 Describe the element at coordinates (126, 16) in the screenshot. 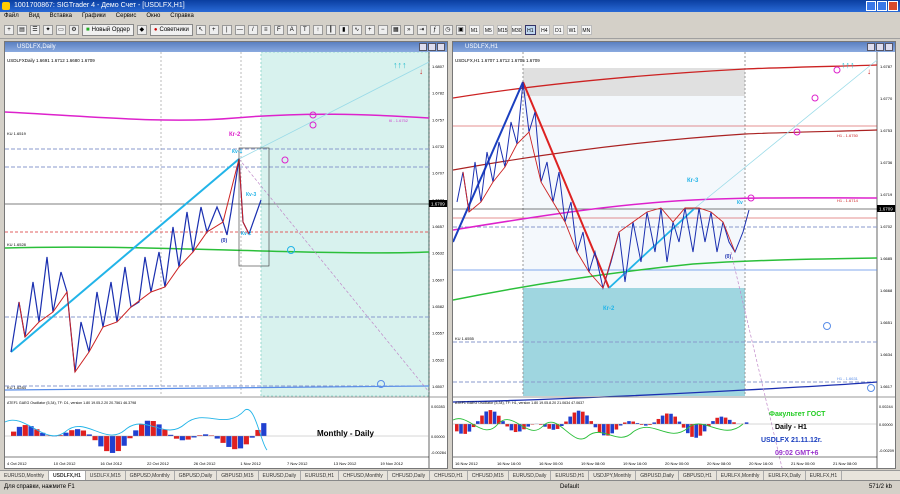

I see `menu-tools: Сервис` at that location.